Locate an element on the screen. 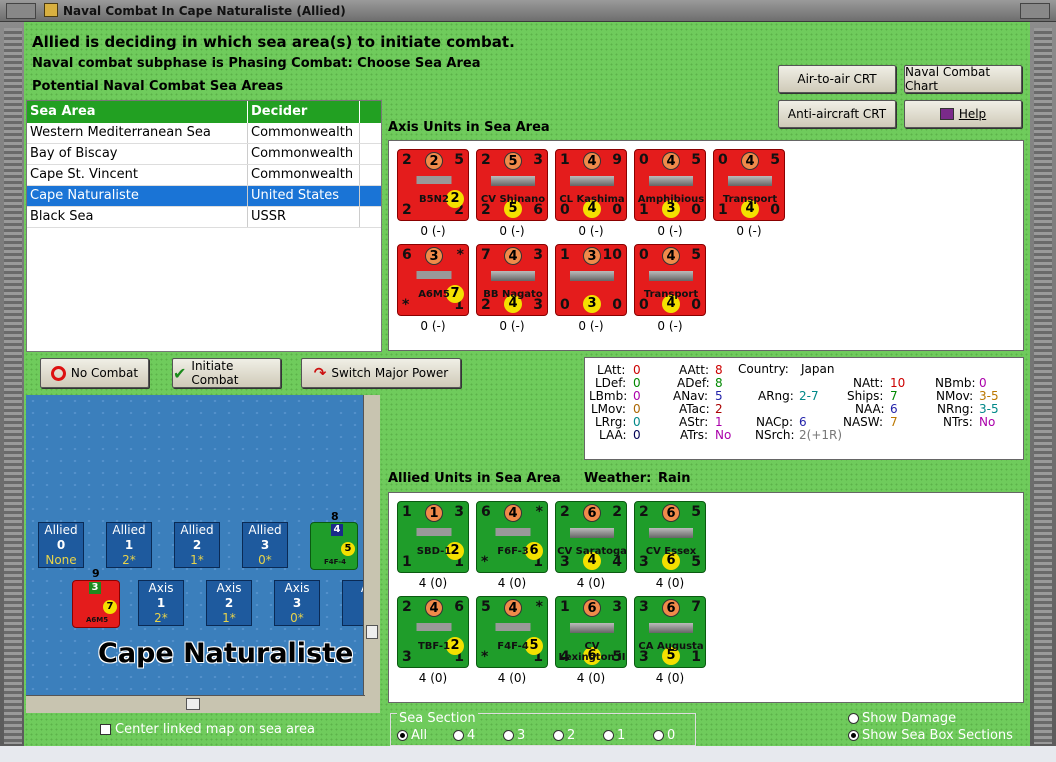 The image size is (1056, 762). unit-counter: 1 4 9 0 4 0 CL Kashima is located at coordinates (591, 185).